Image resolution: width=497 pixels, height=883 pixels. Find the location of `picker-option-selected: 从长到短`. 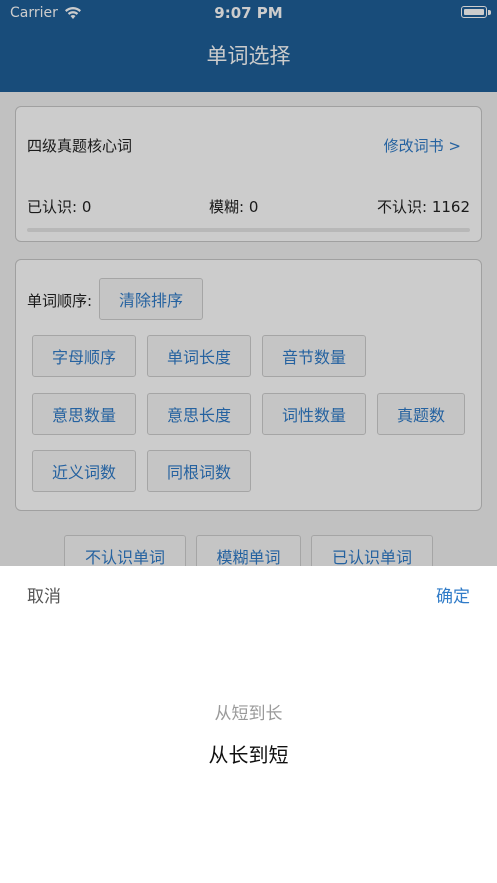

picker-option-selected: 从长到短 is located at coordinates (248, 753).